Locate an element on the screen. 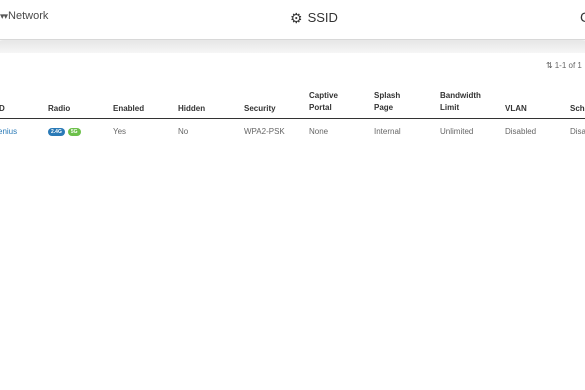 The image size is (585, 390). col-header-bandwidth-limit: Bandwidth Limit is located at coordinates (460, 102).